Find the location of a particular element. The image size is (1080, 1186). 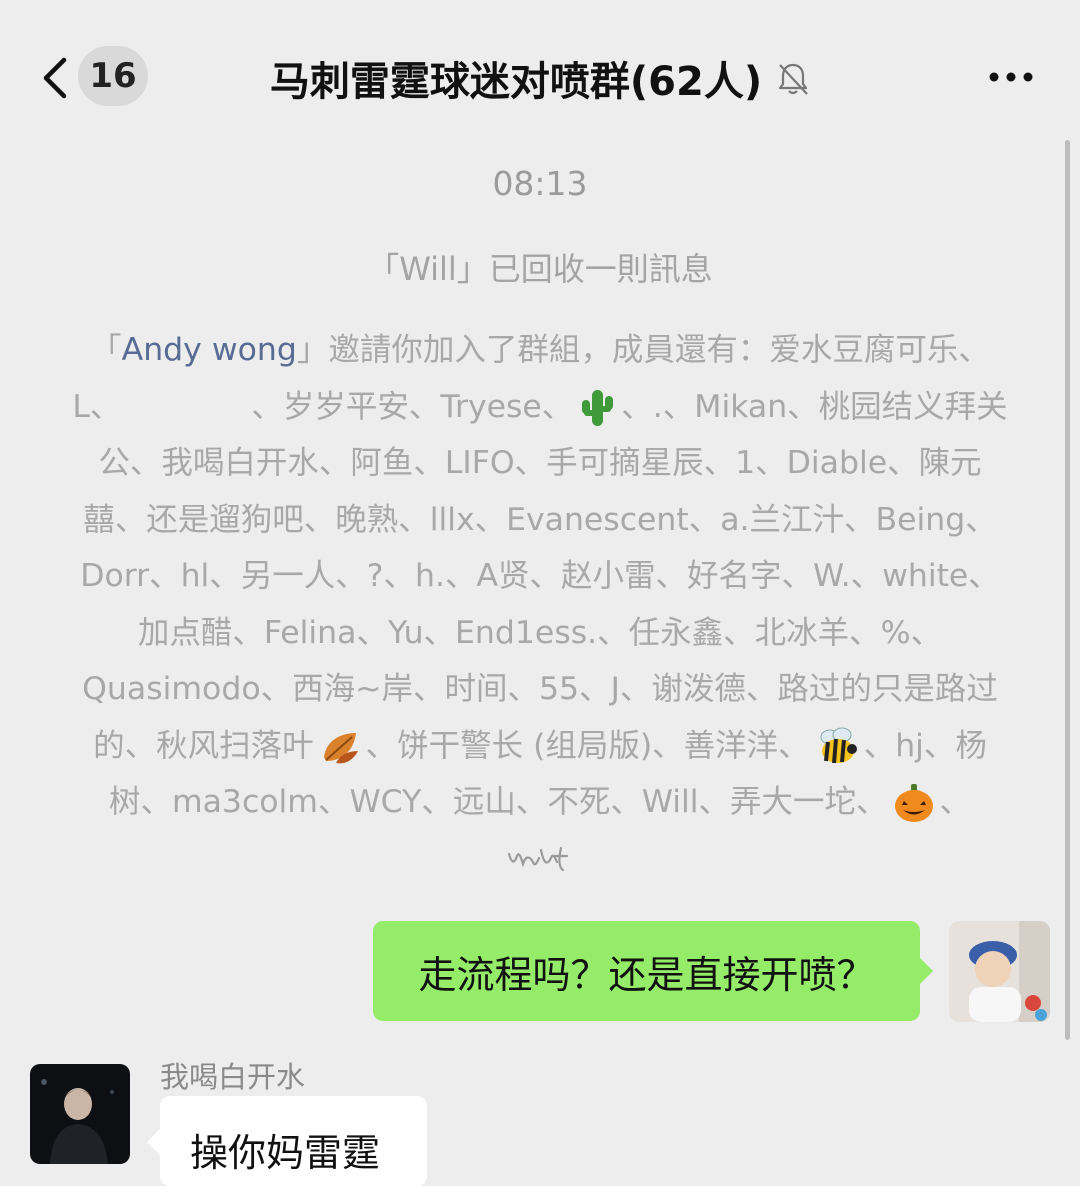

invite-text-6: 、 is located at coordinates (955, 802).